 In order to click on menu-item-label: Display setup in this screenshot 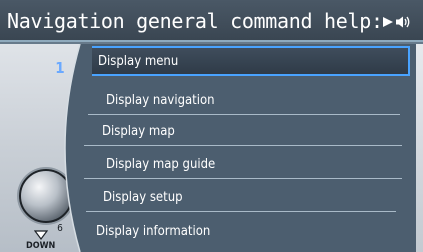, I will do `click(143, 197)`.